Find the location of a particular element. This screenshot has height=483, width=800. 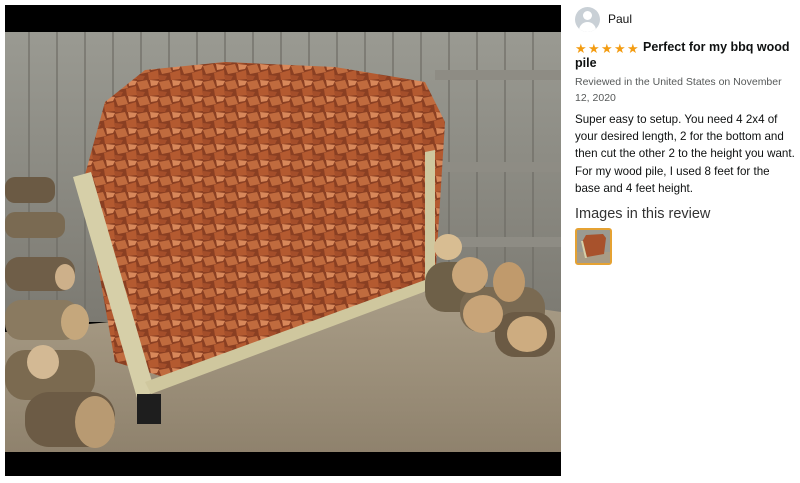

star-rating: ★ ★ ★ ★ ★ is located at coordinates (607, 48).